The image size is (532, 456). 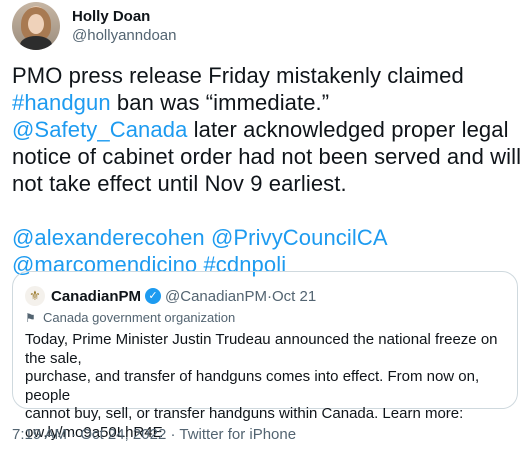 I want to click on mention-safety-canada: @Safety_Canada, so click(x=99, y=129).